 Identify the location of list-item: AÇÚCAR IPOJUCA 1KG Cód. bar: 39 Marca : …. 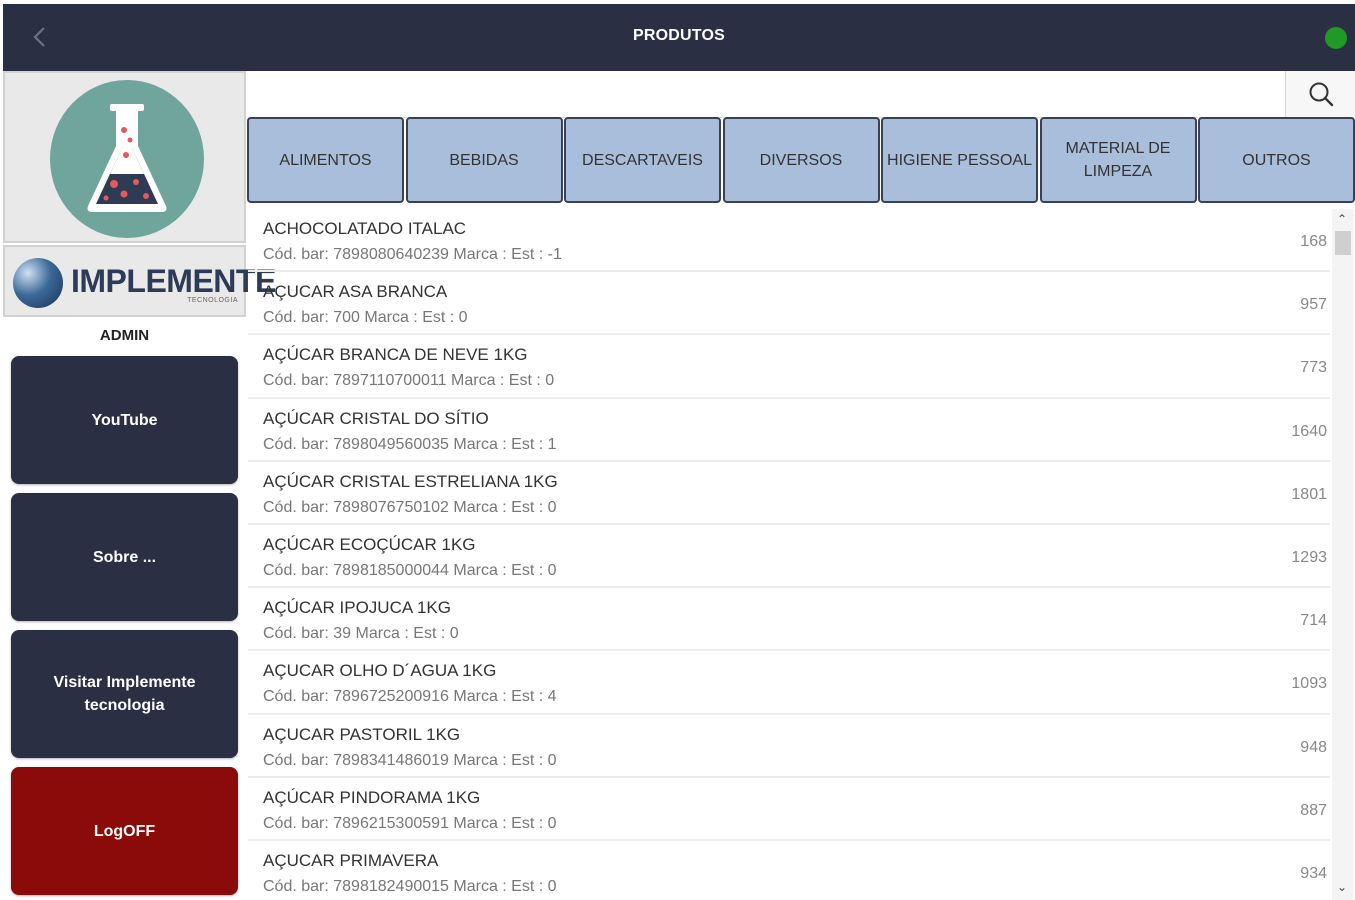
(789, 620).